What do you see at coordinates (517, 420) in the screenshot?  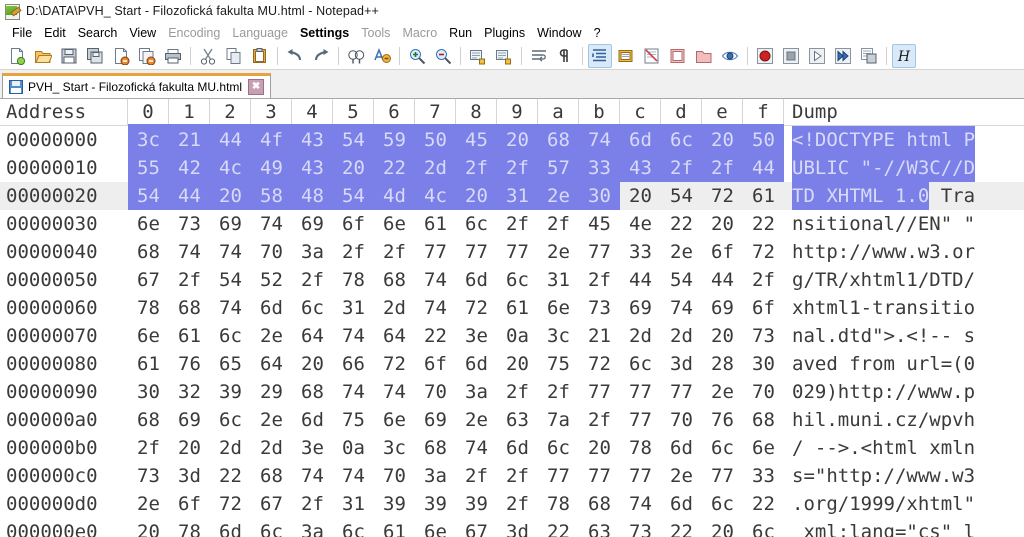 I see `hex-byte-cell: 63` at bounding box center [517, 420].